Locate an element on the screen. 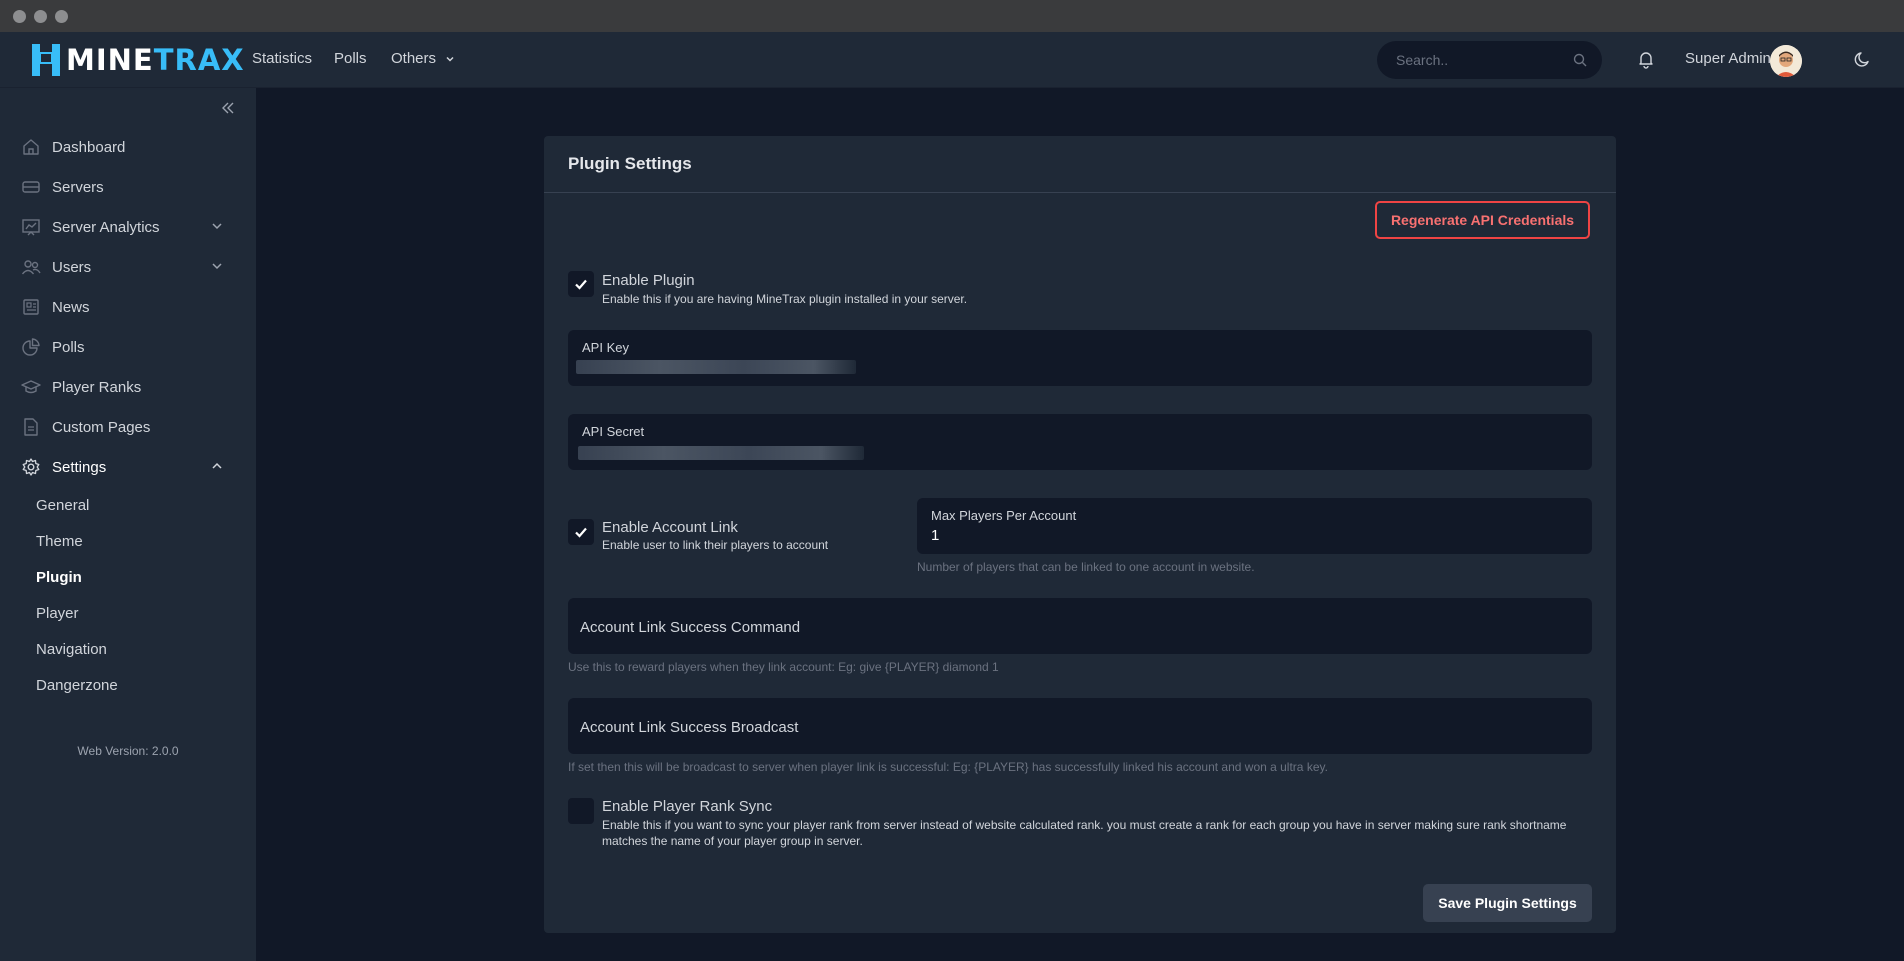 The image size is (1904, 961). user-avatar is located at coordinates (1786, 61).